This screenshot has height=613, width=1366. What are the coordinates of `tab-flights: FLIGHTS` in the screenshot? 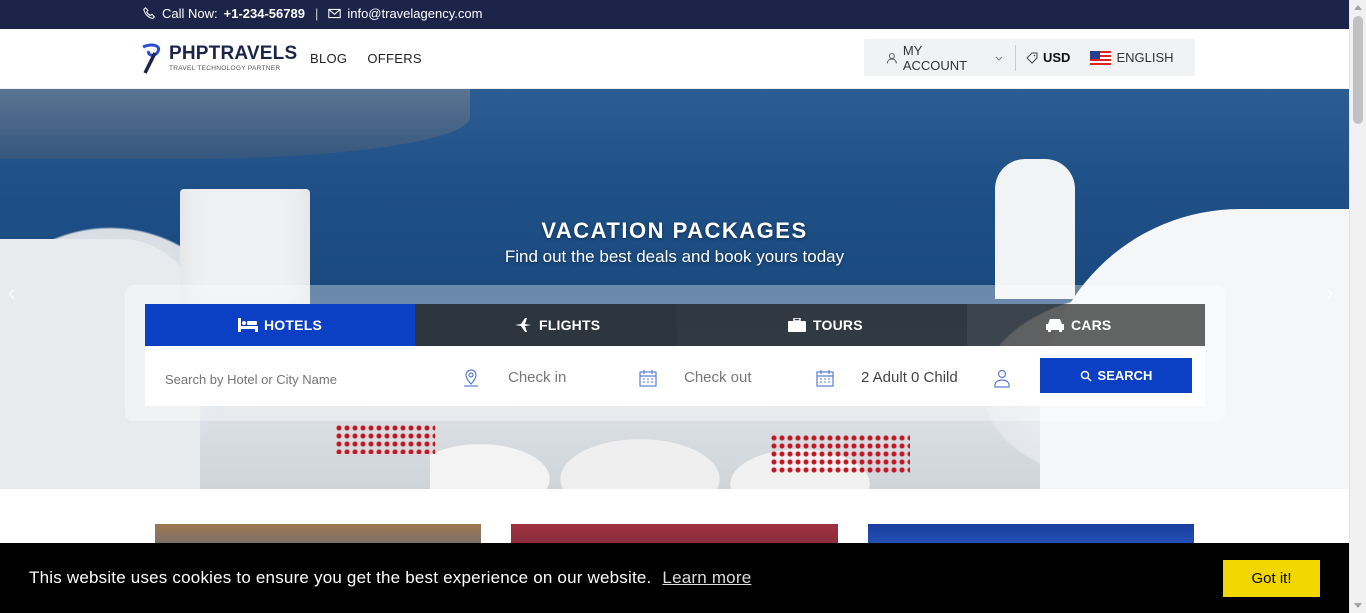 It's located at (546, 325).